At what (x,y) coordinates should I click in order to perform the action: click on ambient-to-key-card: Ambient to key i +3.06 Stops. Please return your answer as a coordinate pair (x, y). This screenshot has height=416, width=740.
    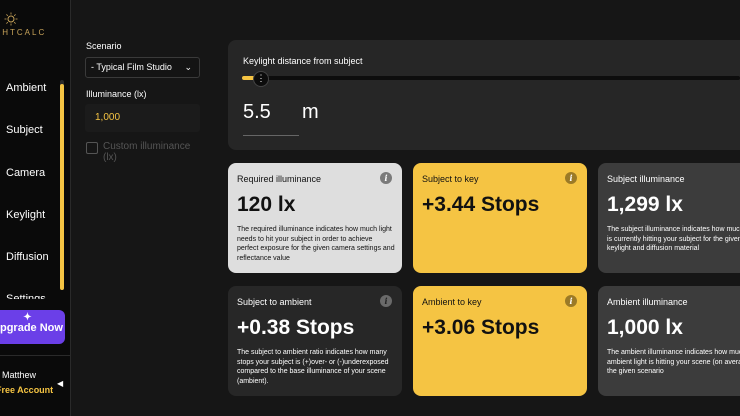
    Looking at the image, I should click on (500, 341).